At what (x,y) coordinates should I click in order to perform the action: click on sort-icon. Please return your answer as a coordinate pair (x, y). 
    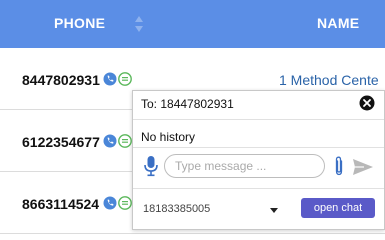
    Looking at the image, I should click on (139, 24).